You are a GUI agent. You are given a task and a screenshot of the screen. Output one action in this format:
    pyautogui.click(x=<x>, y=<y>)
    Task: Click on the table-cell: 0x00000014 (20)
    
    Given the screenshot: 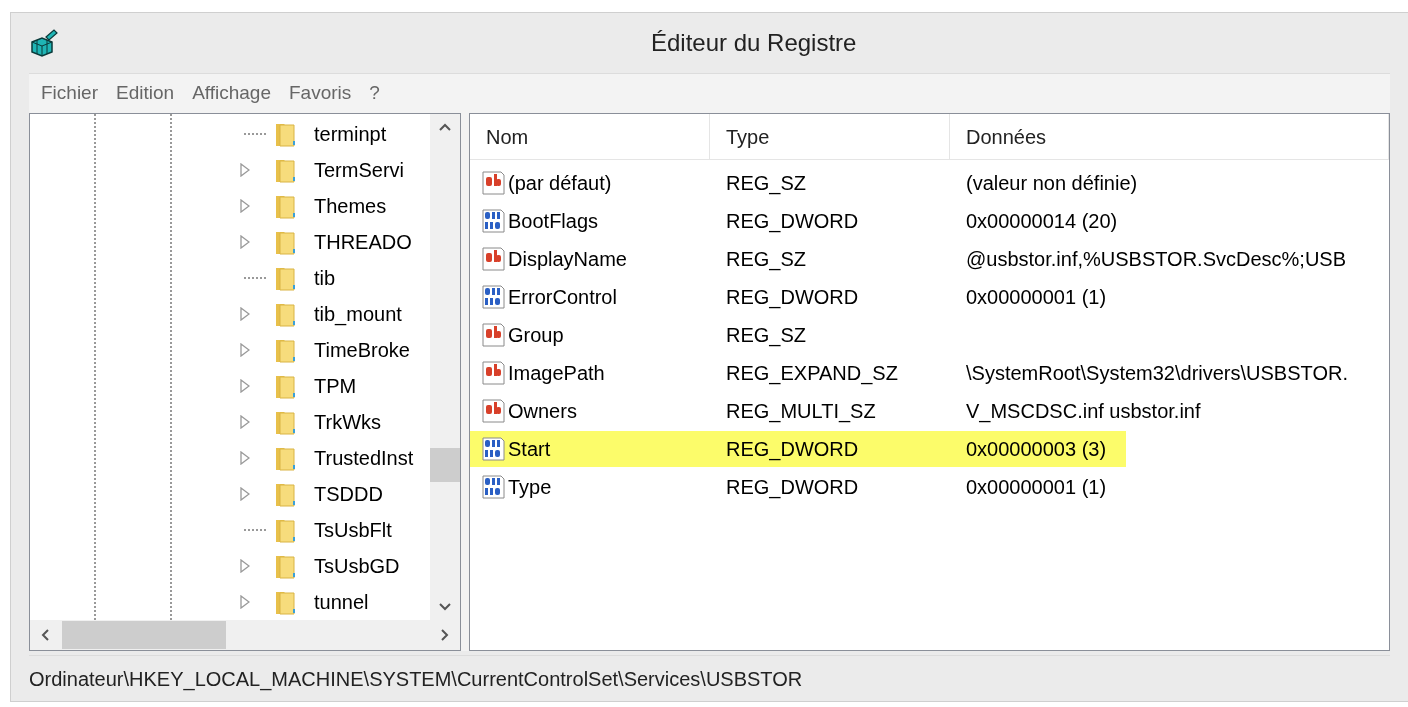 What is the action you would take?
    pyautogui.click(x=1042, y=221)
    